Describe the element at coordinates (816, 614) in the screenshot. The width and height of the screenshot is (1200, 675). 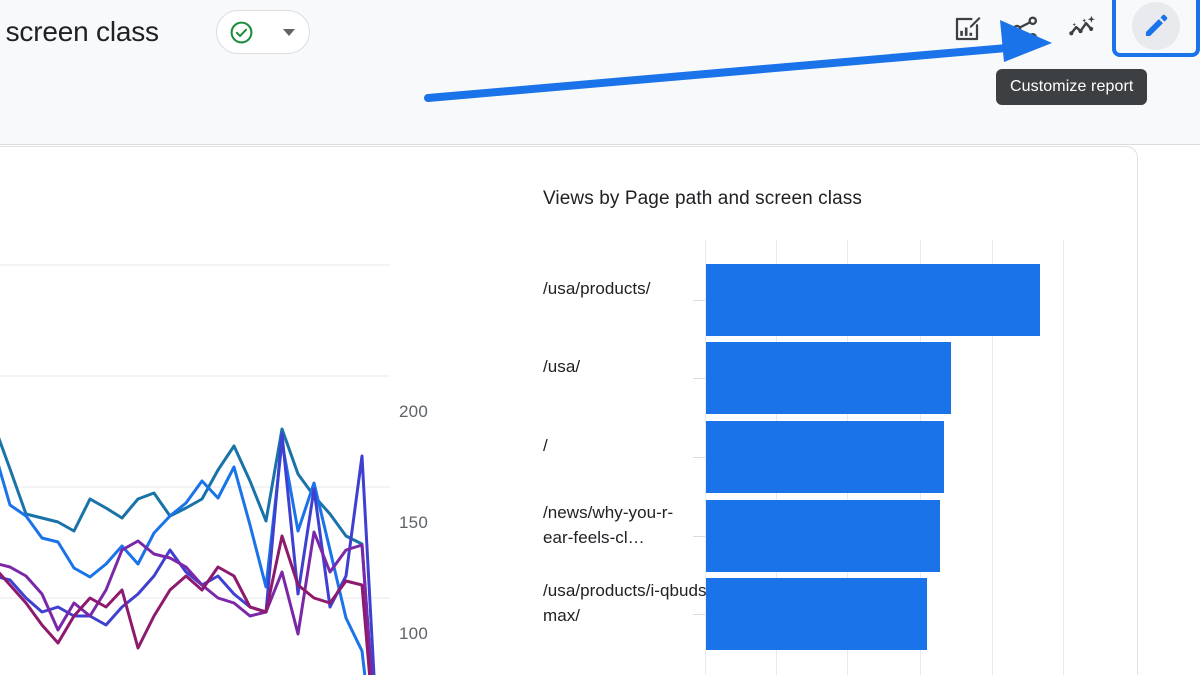
I see `bar` at that location.